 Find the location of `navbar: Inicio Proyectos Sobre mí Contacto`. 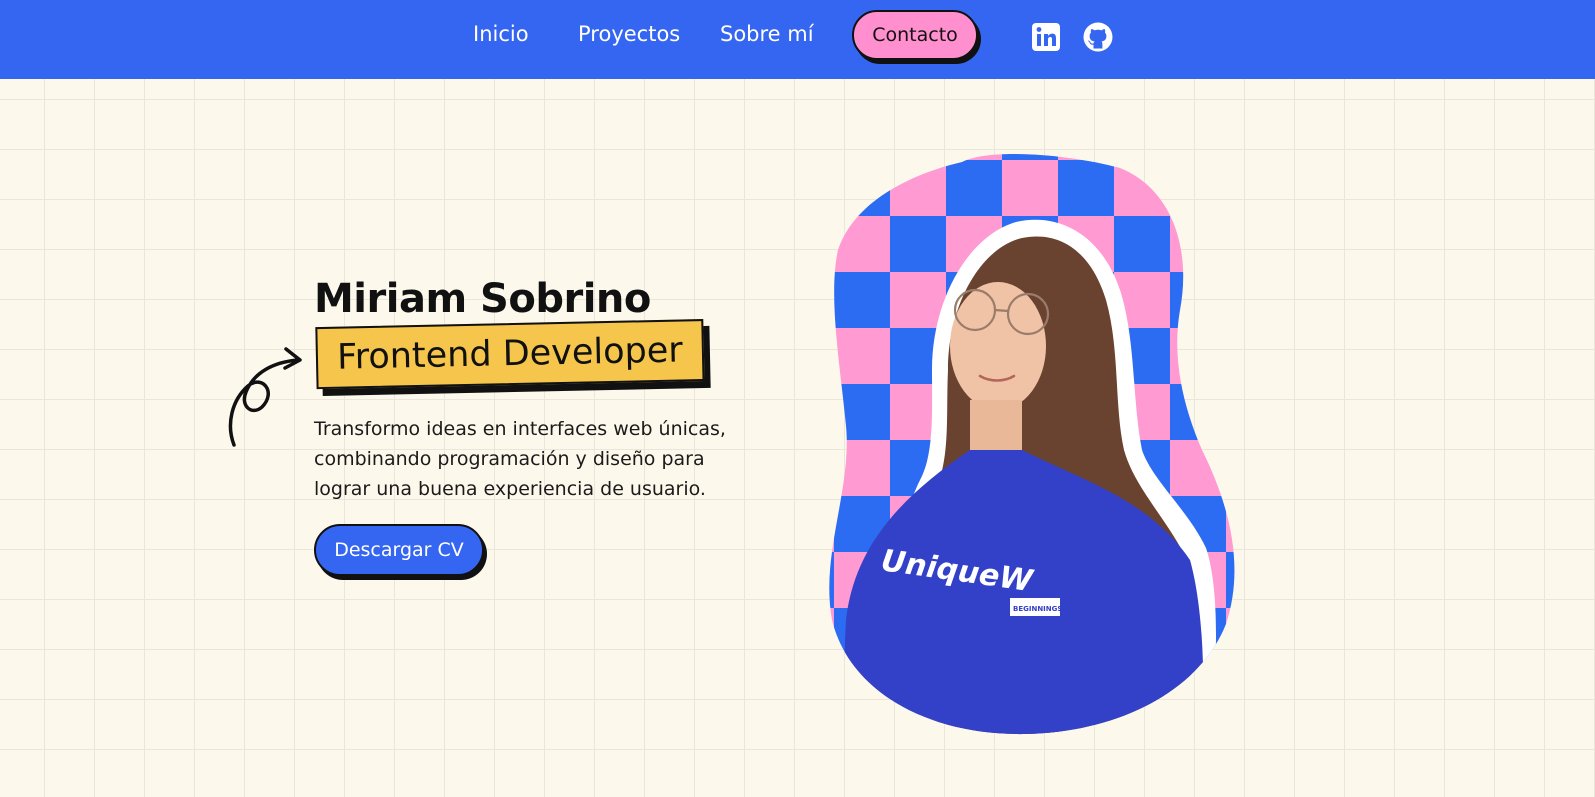

navbar: Inicio Proyectos Sobre mí Contacto is located at coordinates (797, 39).